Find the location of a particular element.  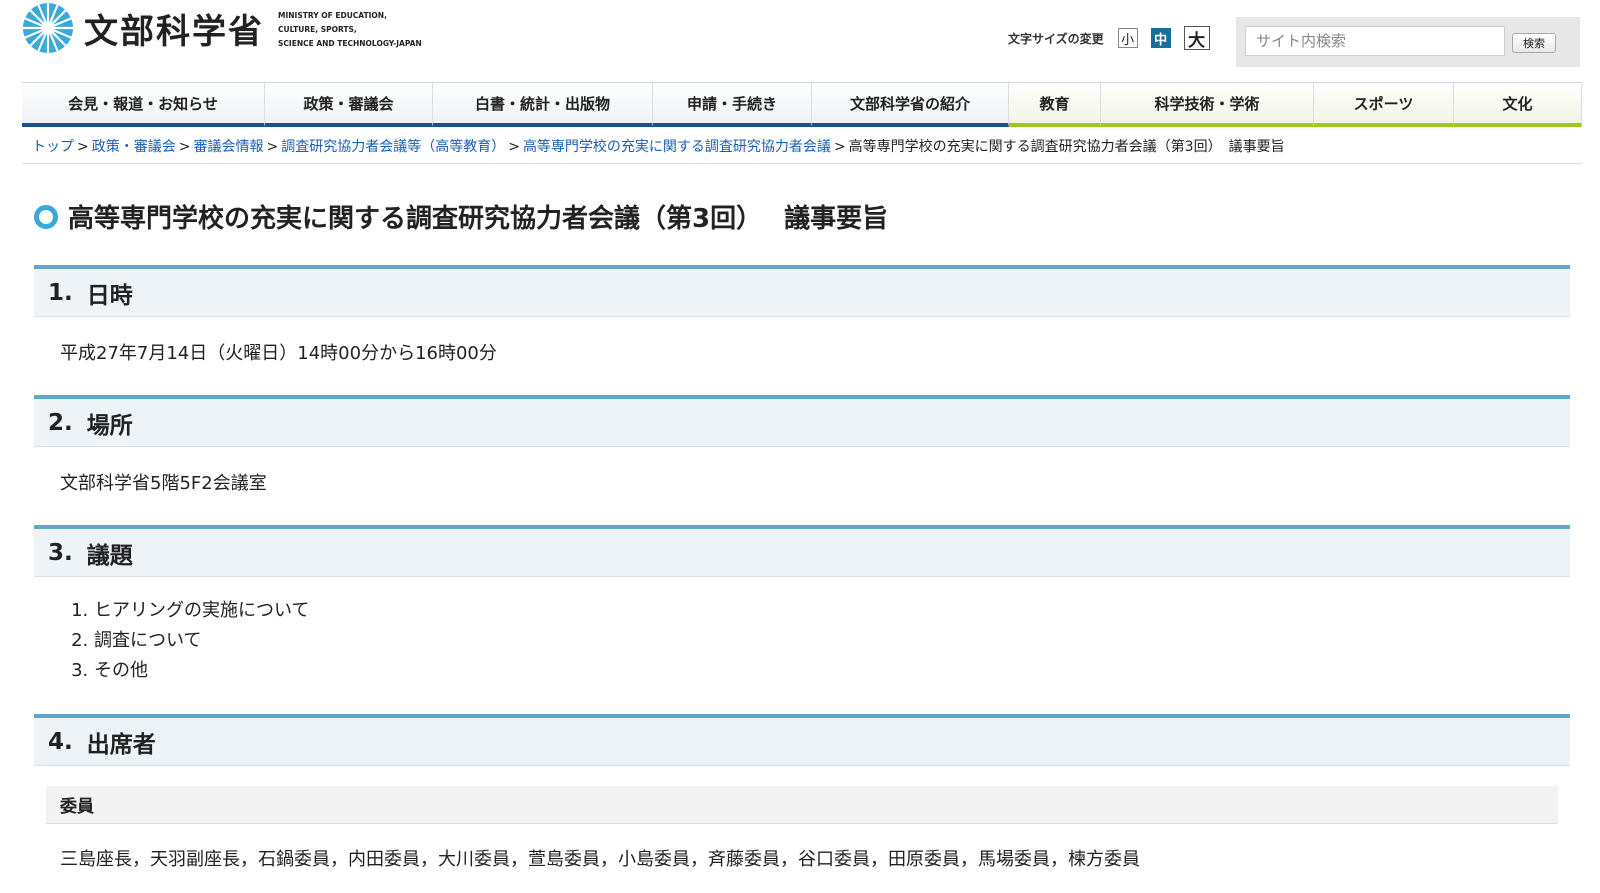

breadcrumb-link-kosen-council: 高等専門学校の充実に関する調査研究協力者会議 is located at coordinates (677, 147).